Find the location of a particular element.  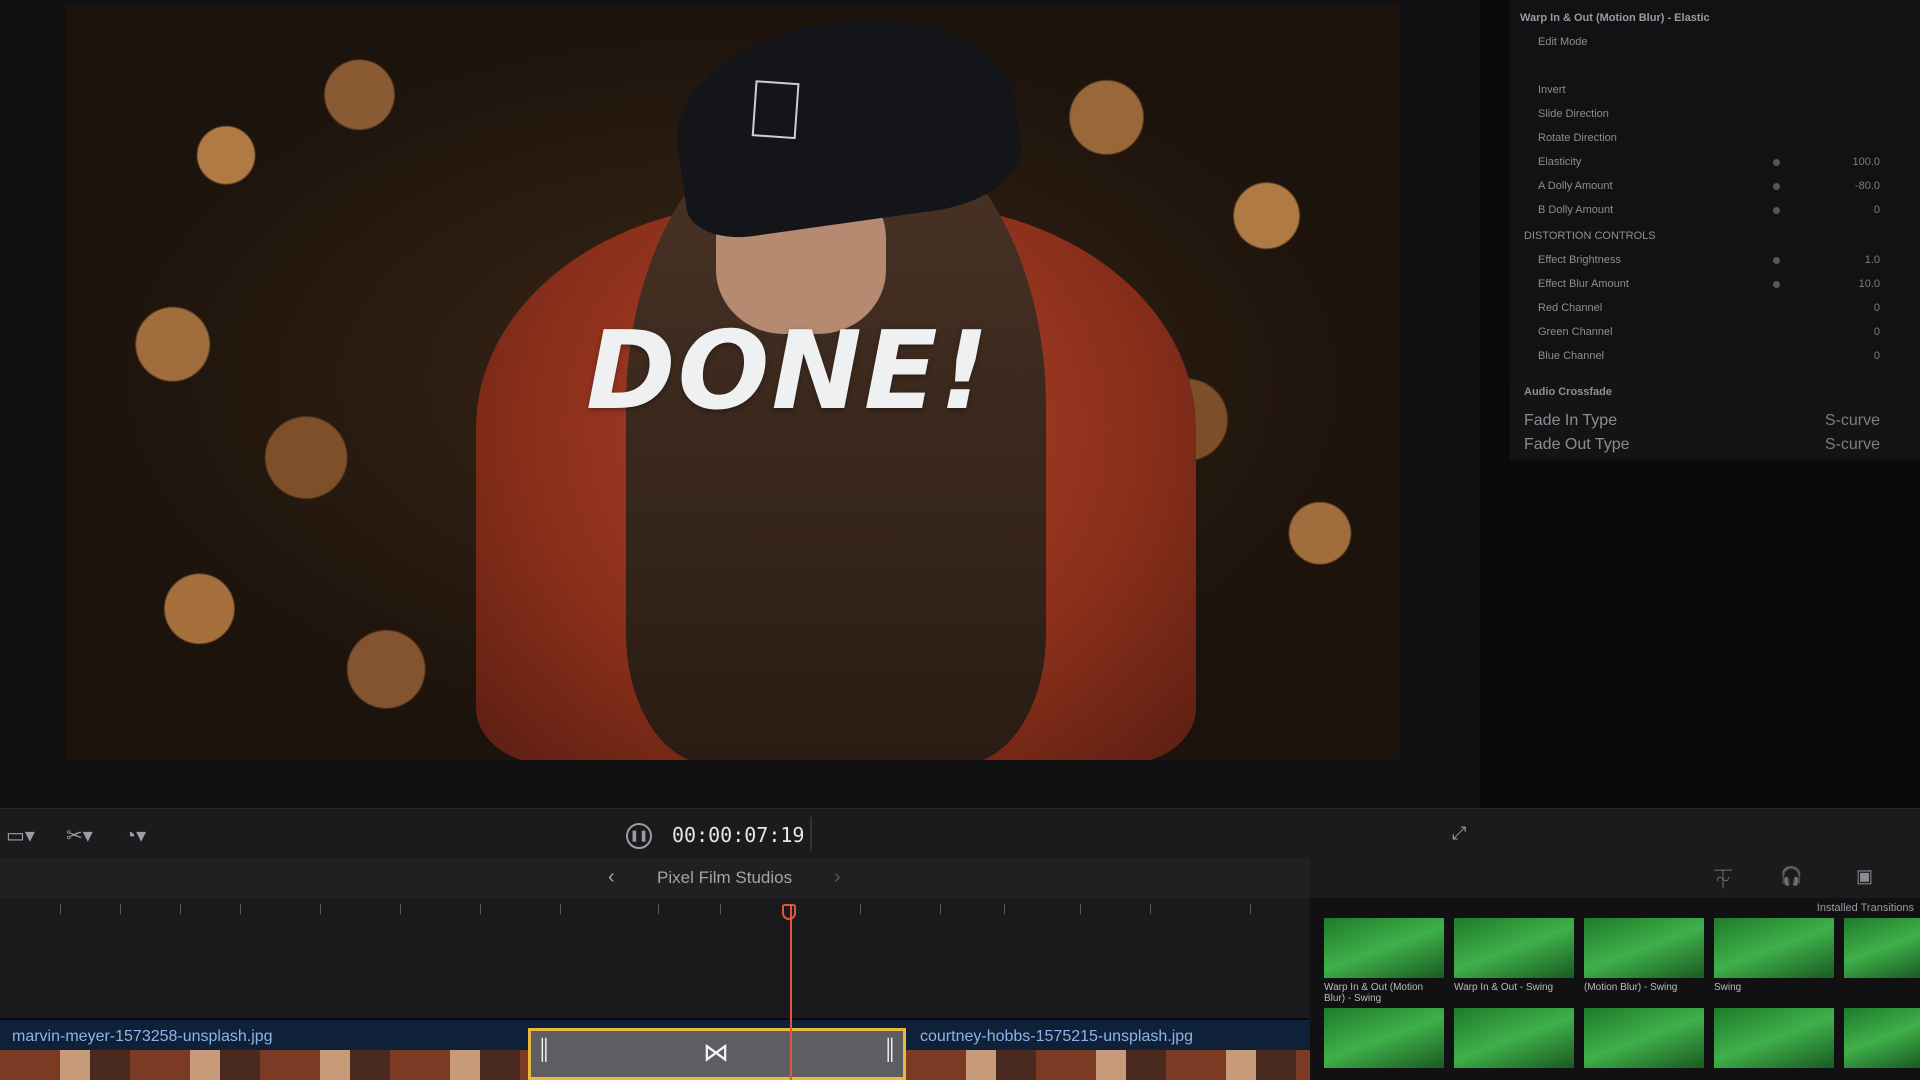

clip-left-thumbnails is located at coordinates (264, 1065).